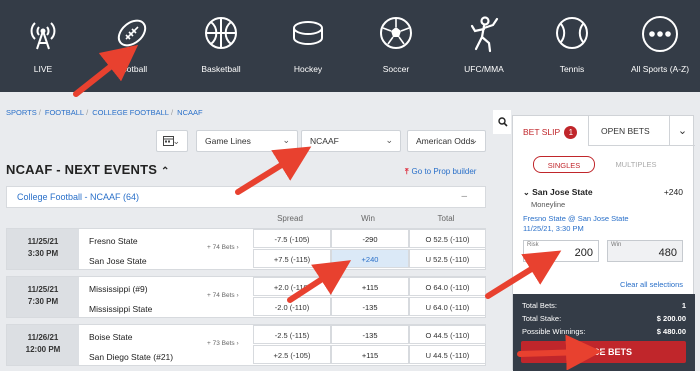  What do you see at coordinates (292, 354) in the screenshot?
I see `spread-odds: +2.5 (-105)` at bounding box center [292, 354].